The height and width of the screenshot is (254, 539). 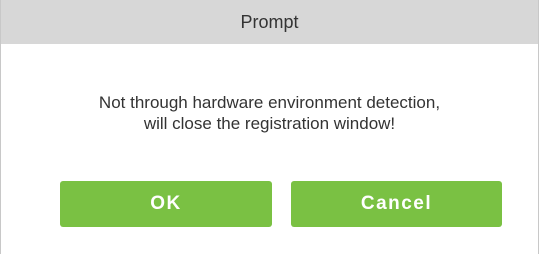 I want to click on cancel-button: Cancel, so click(x=396, y=204).